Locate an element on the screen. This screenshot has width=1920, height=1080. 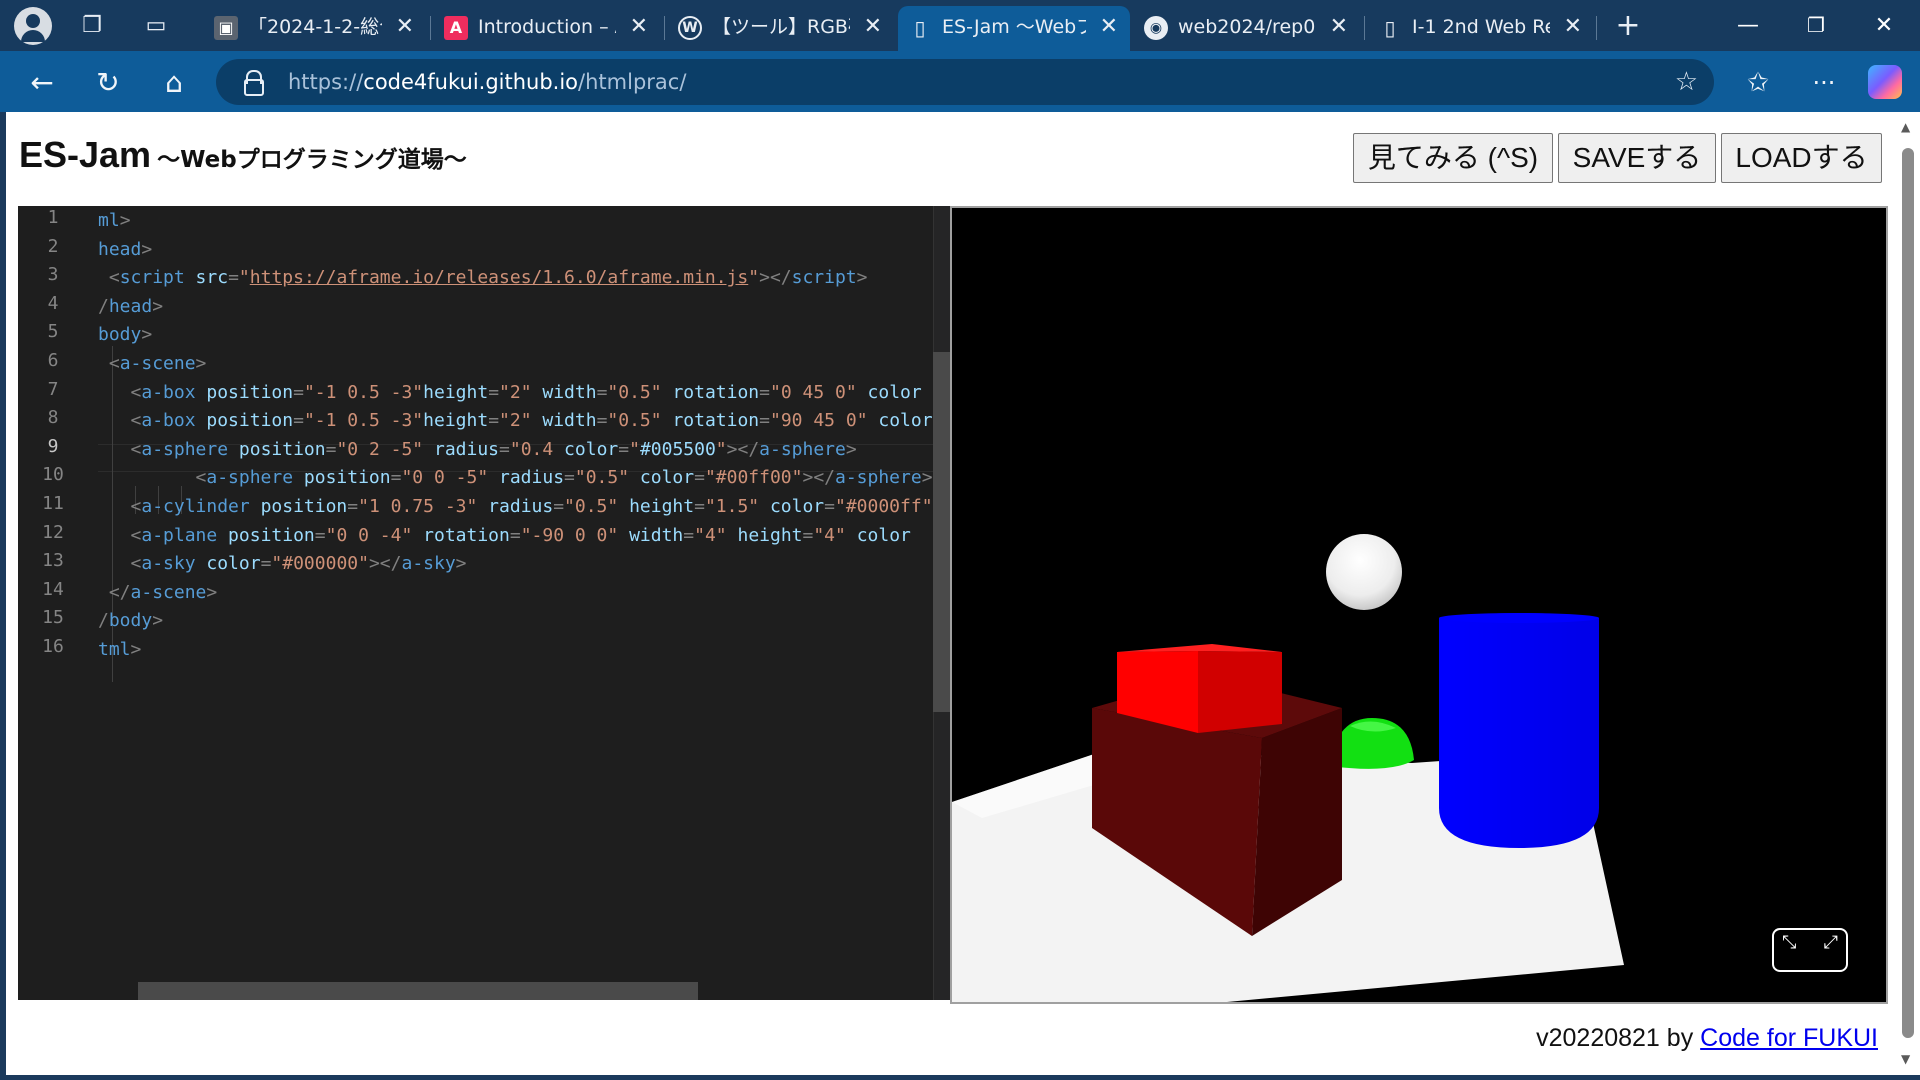
code-line: head> is located at coordinates (125, 250).